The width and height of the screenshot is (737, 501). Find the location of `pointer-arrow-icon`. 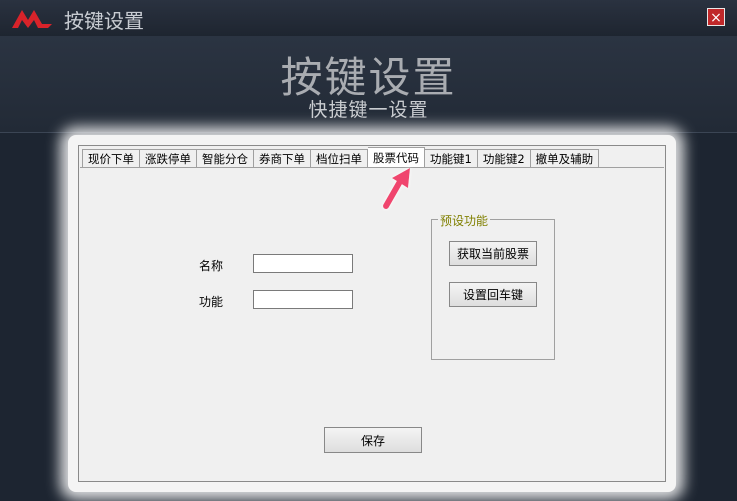

pointer-arrow-icon is located at coordinates (396, 188).